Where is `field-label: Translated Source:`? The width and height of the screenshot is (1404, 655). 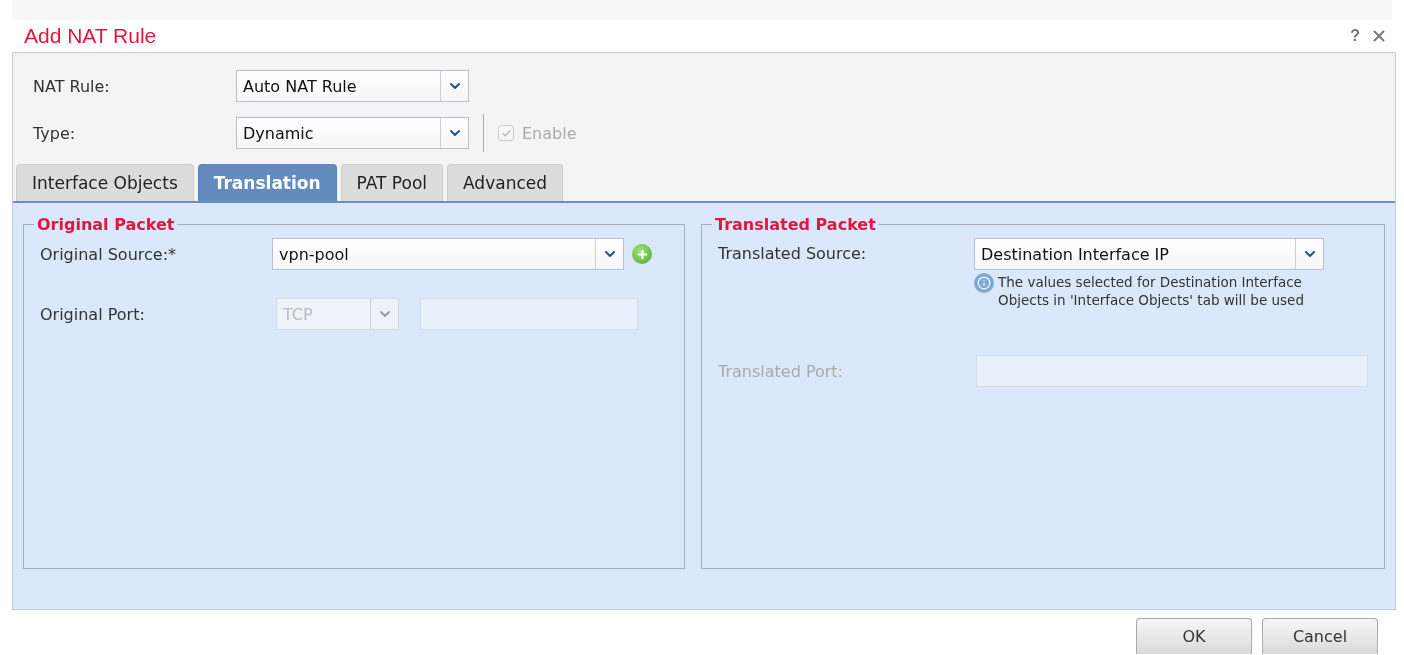
field-label: Translated Source: is located at coordinates (793, 253).